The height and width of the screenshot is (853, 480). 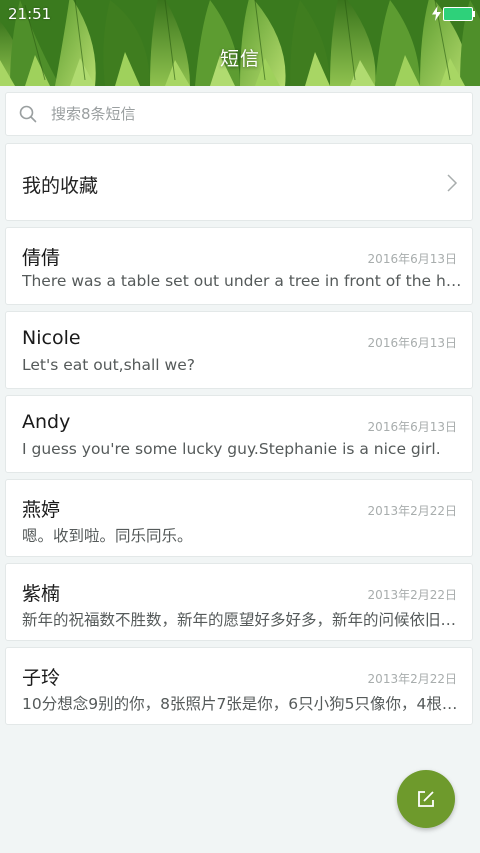 I want to click on compose-button, so click(x=426, y=799).